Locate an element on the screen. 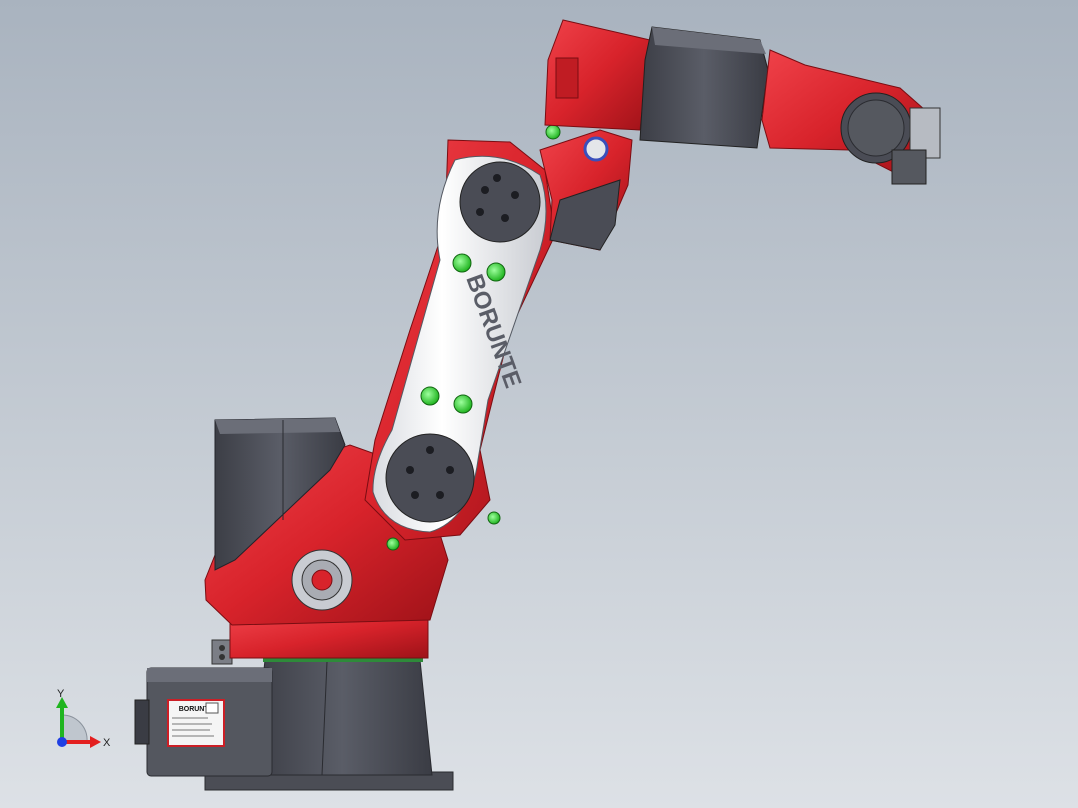 The width and height of the screenshot is (1078, 808). z-axis-dot is located at coordinates (62, 742).